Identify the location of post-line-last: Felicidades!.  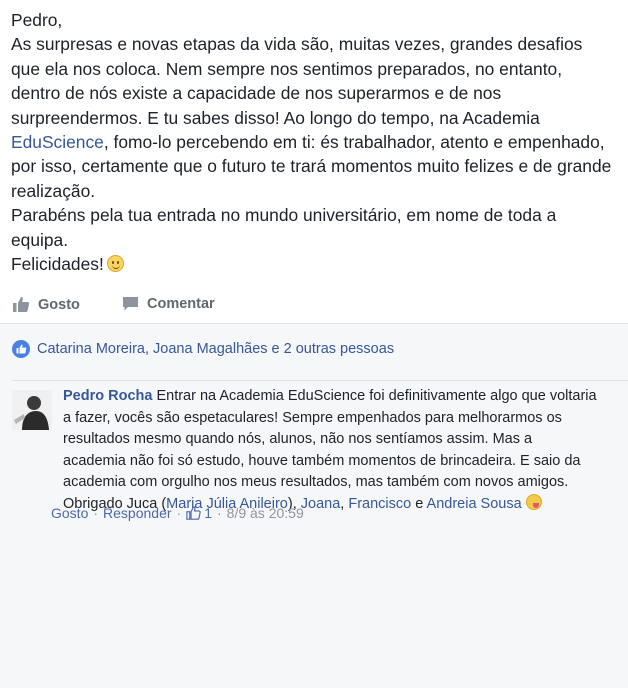
(314, 264).